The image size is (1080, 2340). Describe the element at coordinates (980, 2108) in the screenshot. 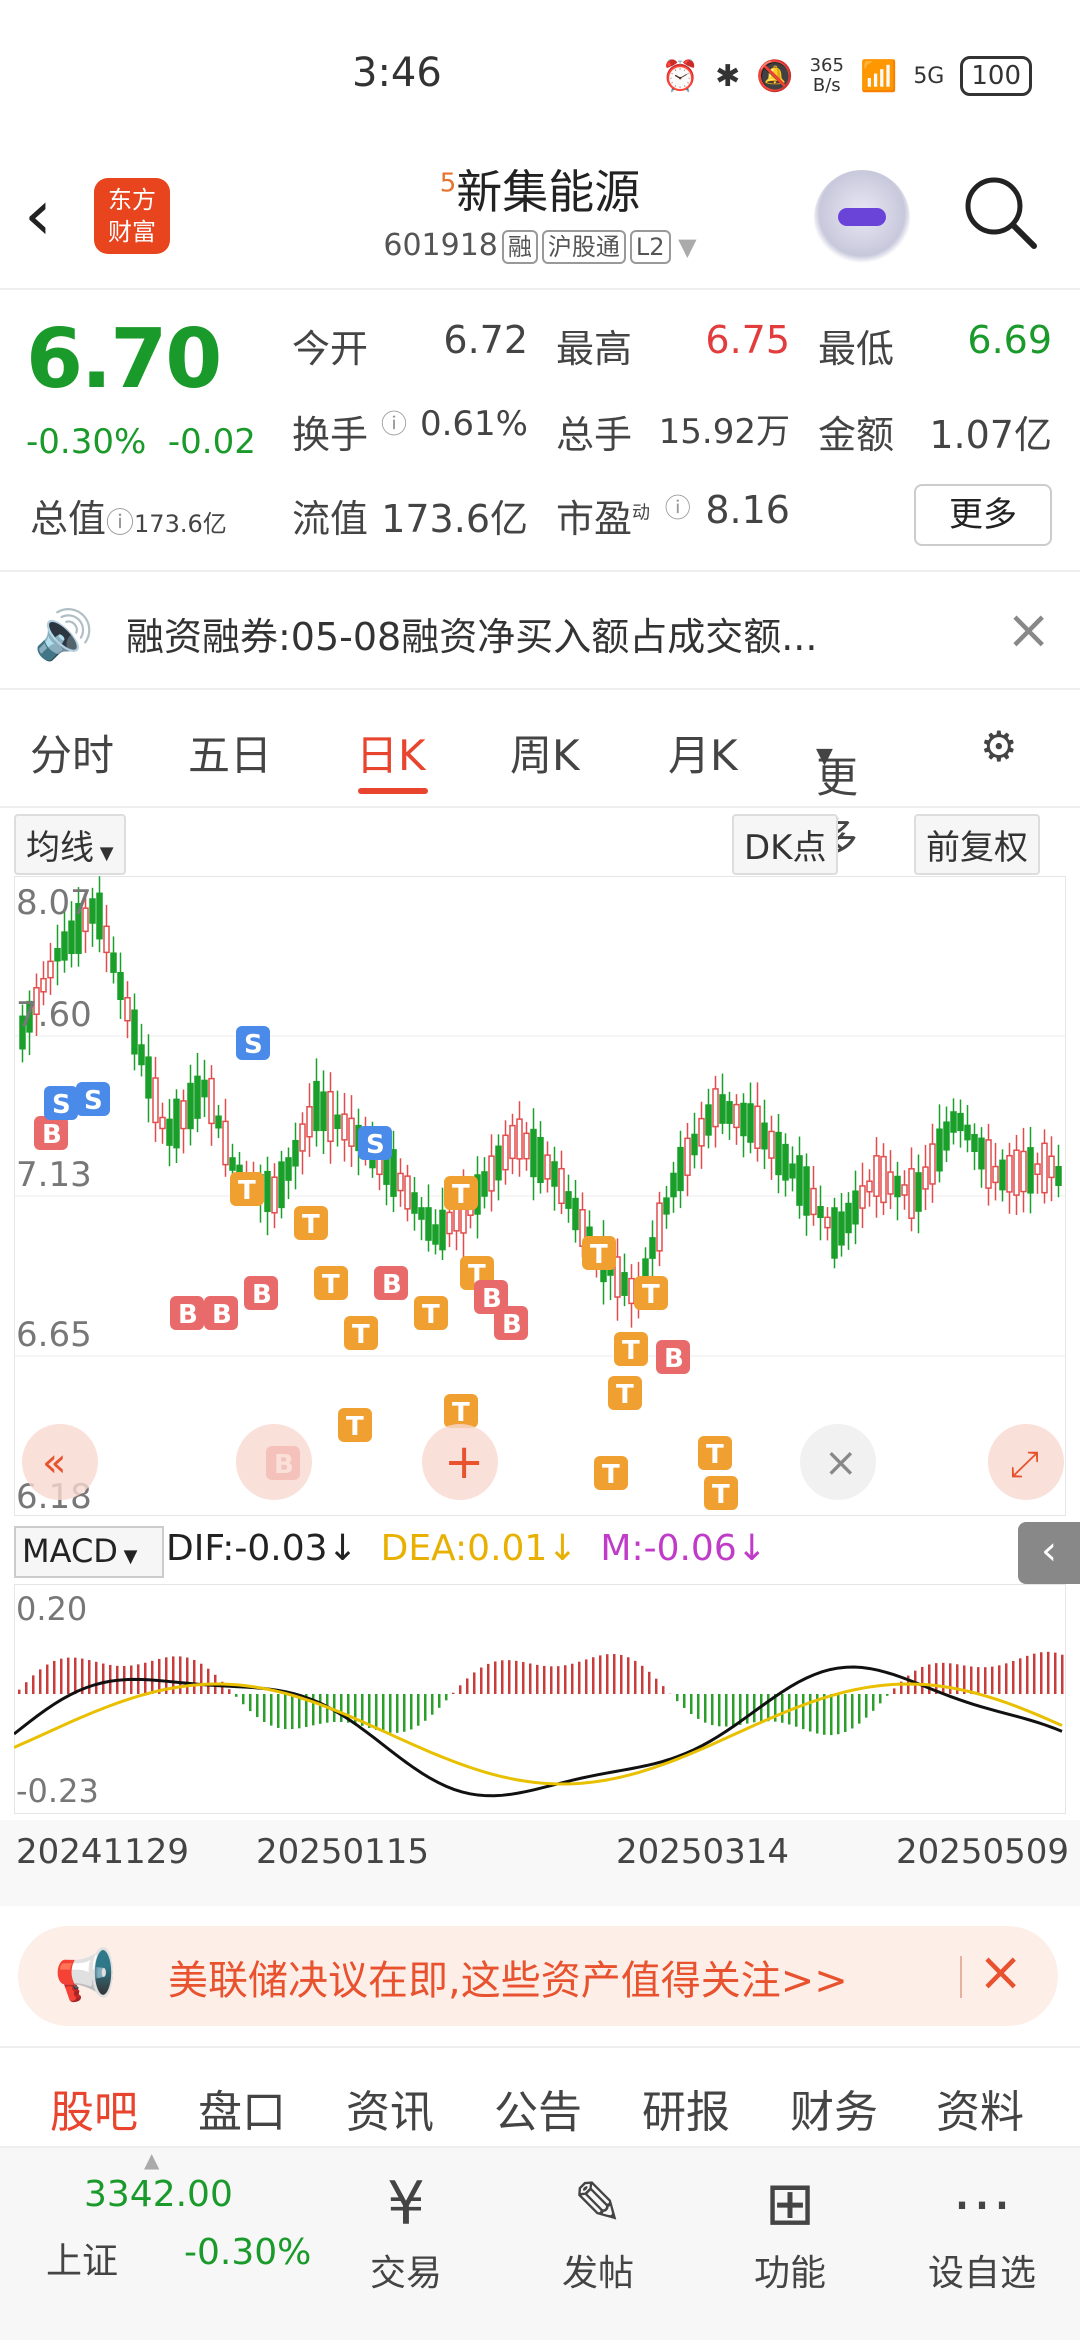

I see `tab-profile: 资料` at that location.